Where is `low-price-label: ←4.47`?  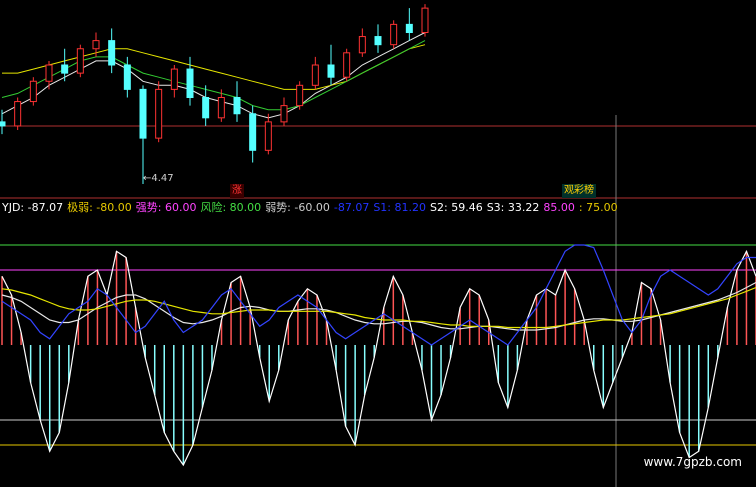 low-price-label: ←4.47 is located at coordinates (158, 178).